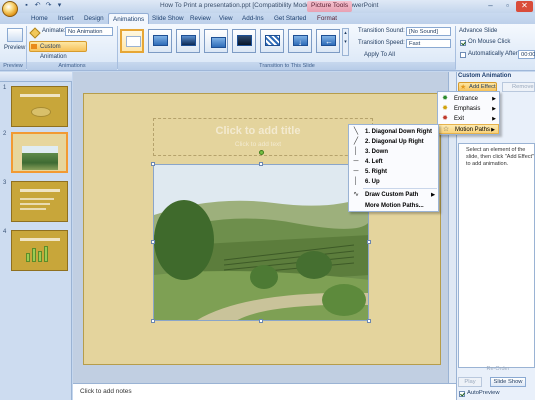 The height and width of the screenshot is (400, 535). I want to click on transition-thumb-cut-black, so click(244, 41).